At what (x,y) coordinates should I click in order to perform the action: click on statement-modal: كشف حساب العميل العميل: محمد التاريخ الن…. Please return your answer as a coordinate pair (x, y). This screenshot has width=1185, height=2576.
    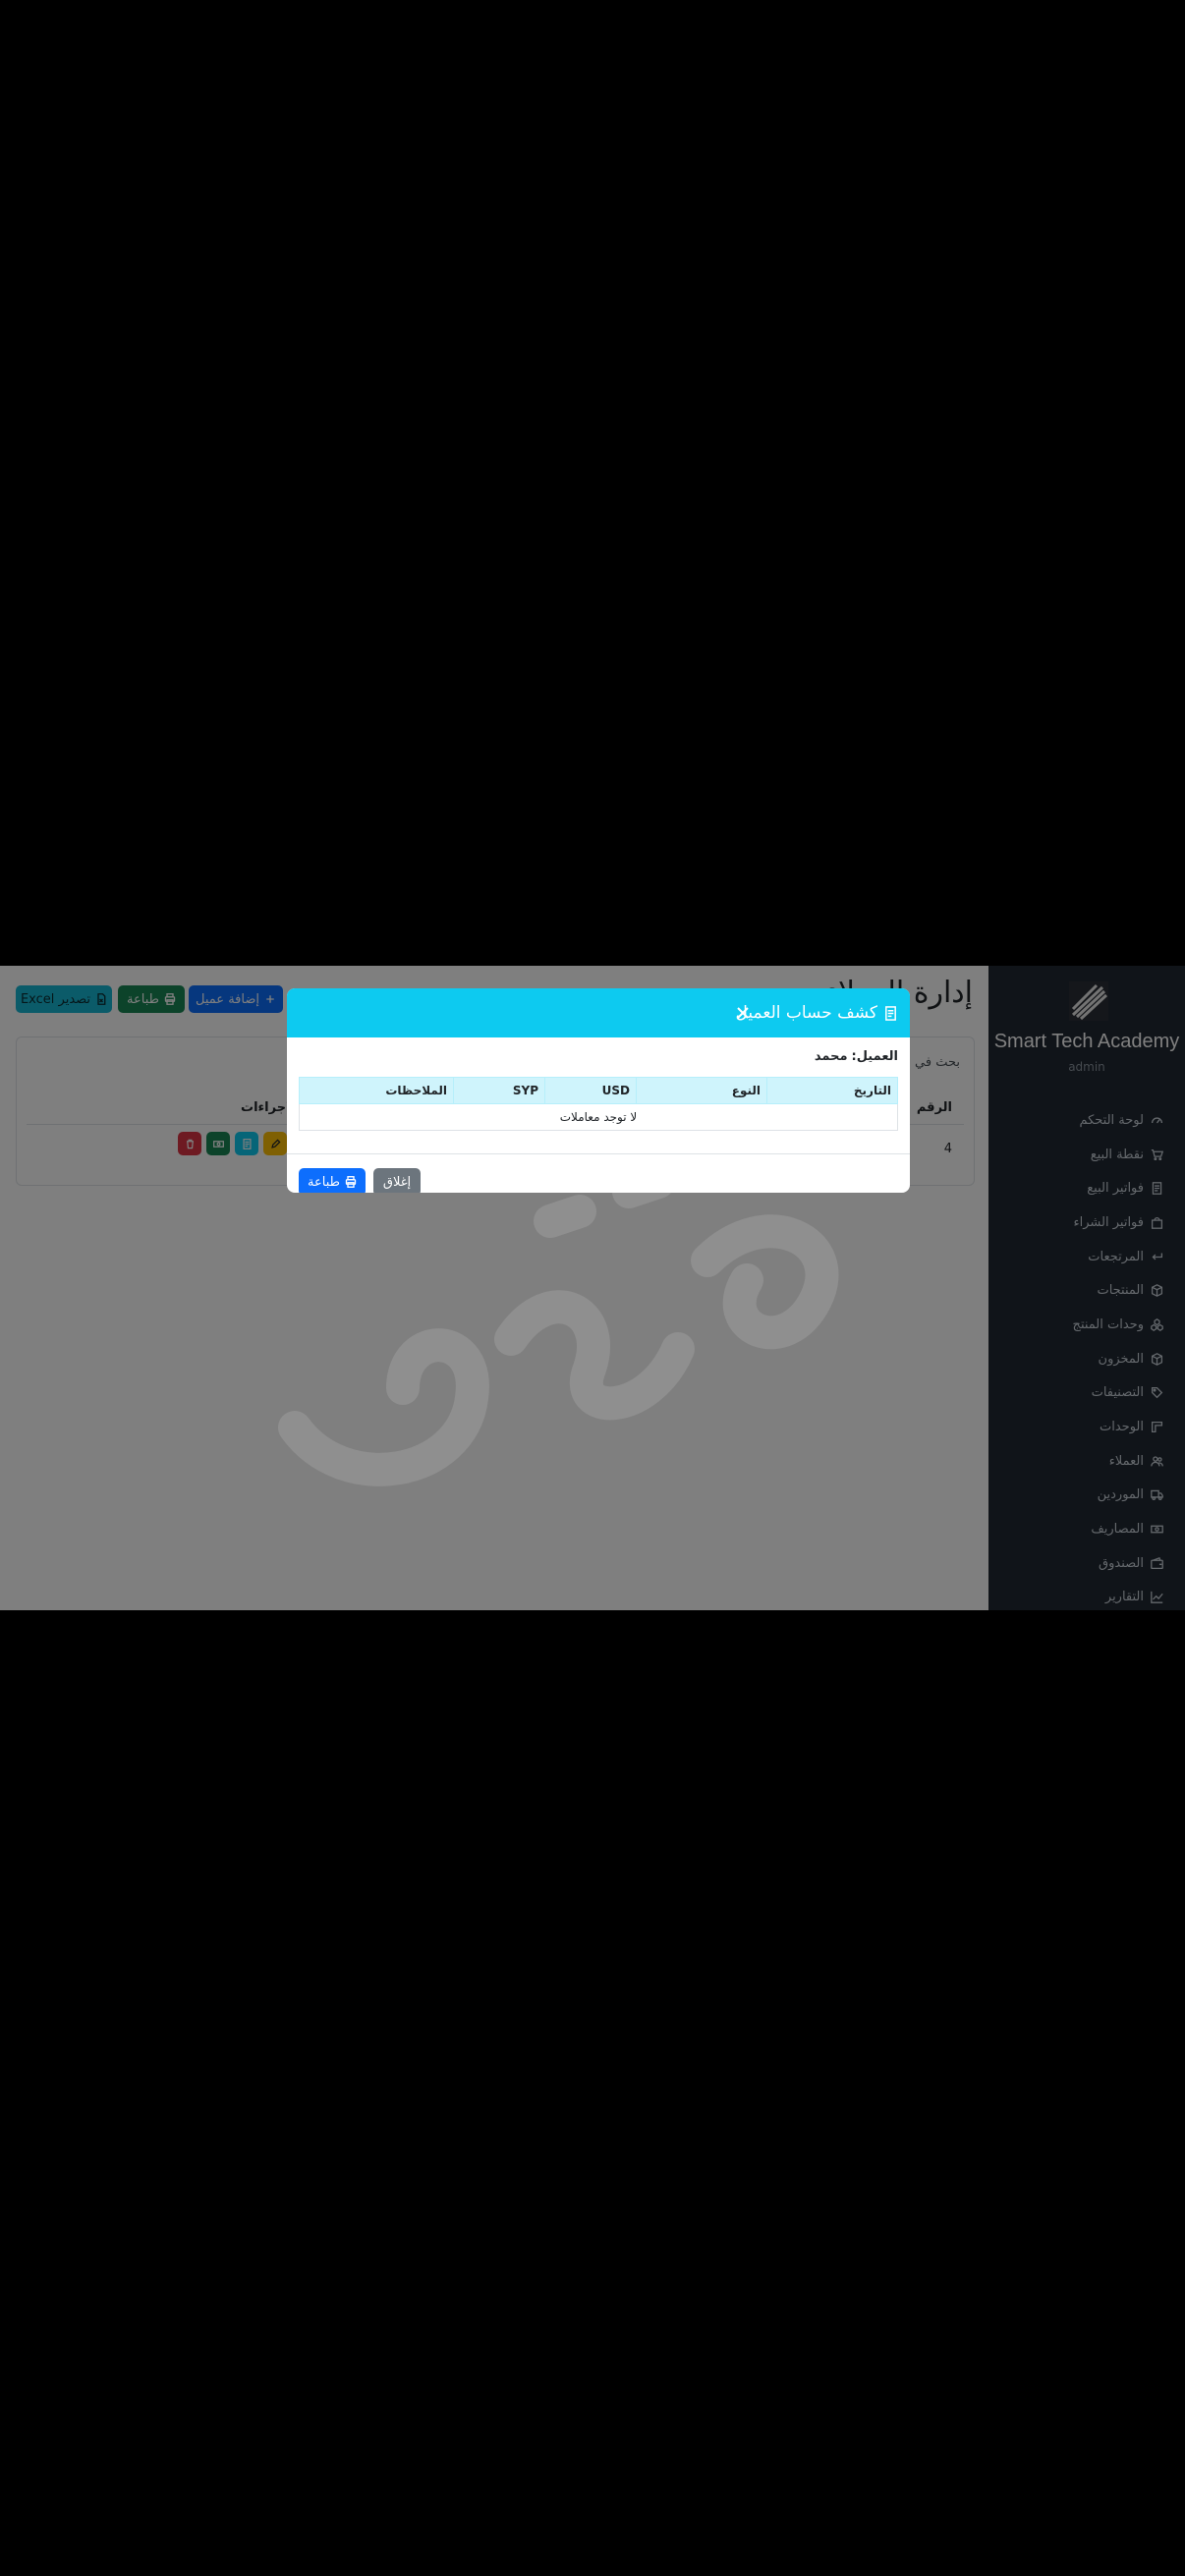
    Looking at the image, I should click on (598, 1090).